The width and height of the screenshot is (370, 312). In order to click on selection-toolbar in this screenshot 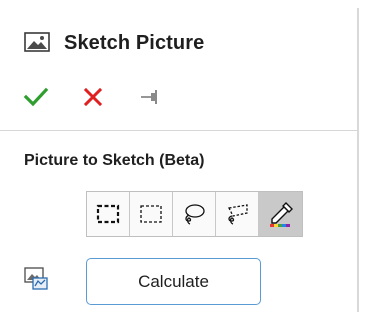, I will do `click(194, 214)`.